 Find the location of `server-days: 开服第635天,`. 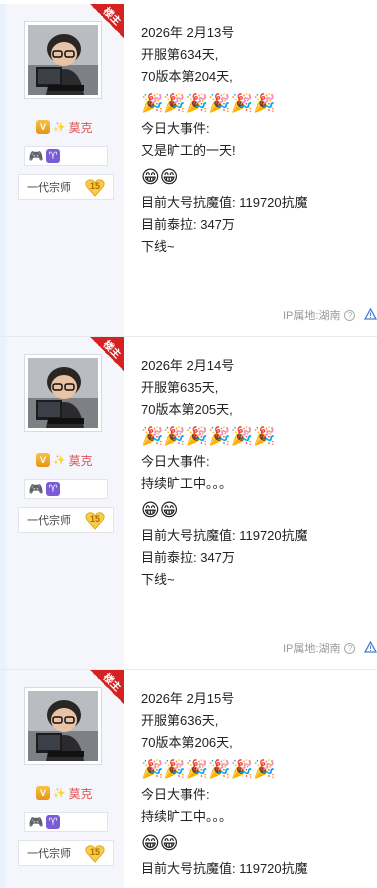

server-days: 开服第635天, is located at coordinates (180, 387).